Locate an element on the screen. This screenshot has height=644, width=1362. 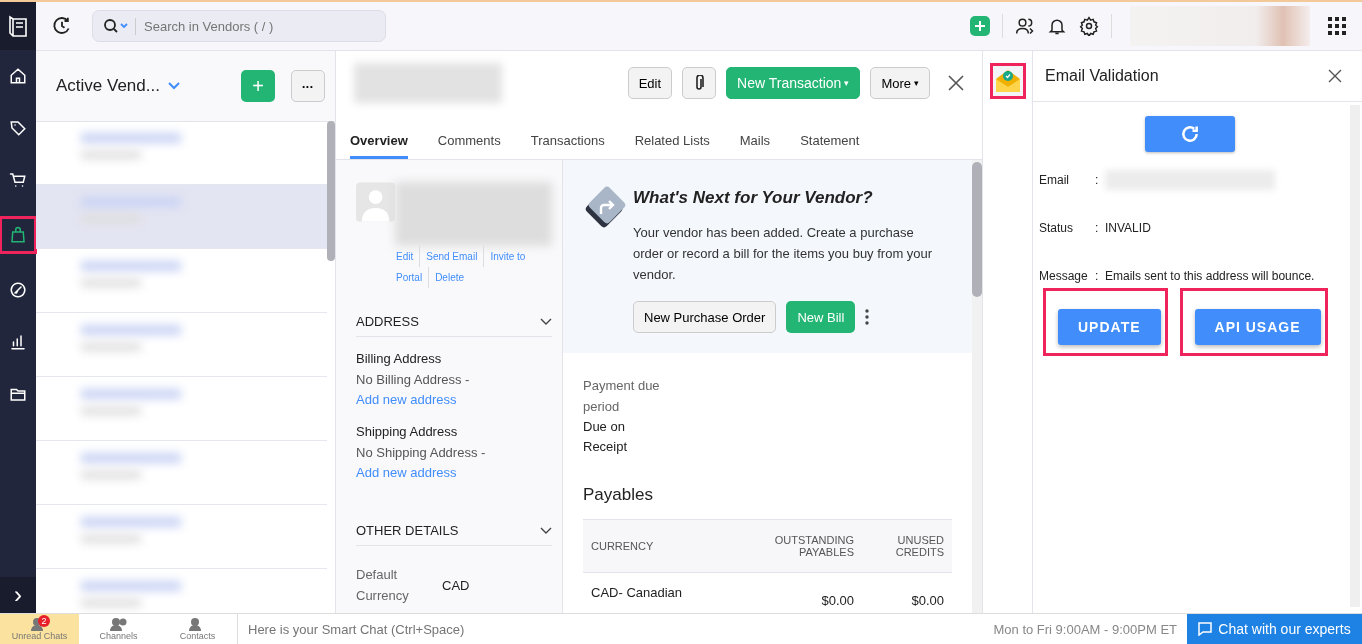
field-label: Billing Address is located at coordinates (399, 358).